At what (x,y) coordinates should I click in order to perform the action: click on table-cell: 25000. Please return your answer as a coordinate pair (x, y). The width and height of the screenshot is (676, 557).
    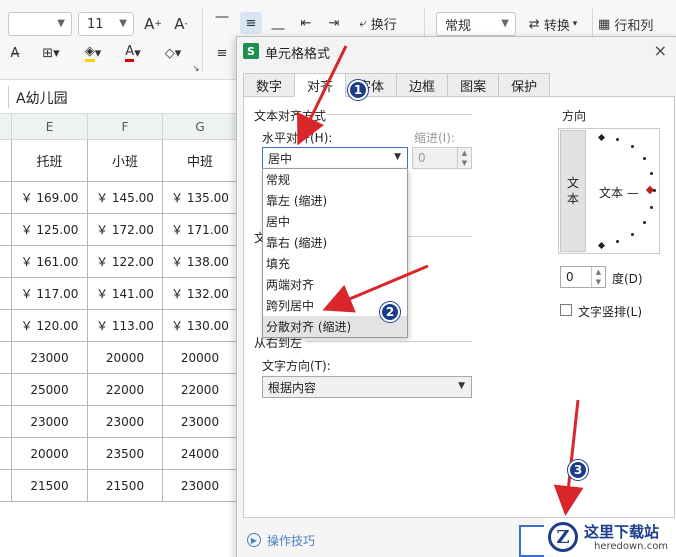
    Looking at the image, I should click on (50, 390).